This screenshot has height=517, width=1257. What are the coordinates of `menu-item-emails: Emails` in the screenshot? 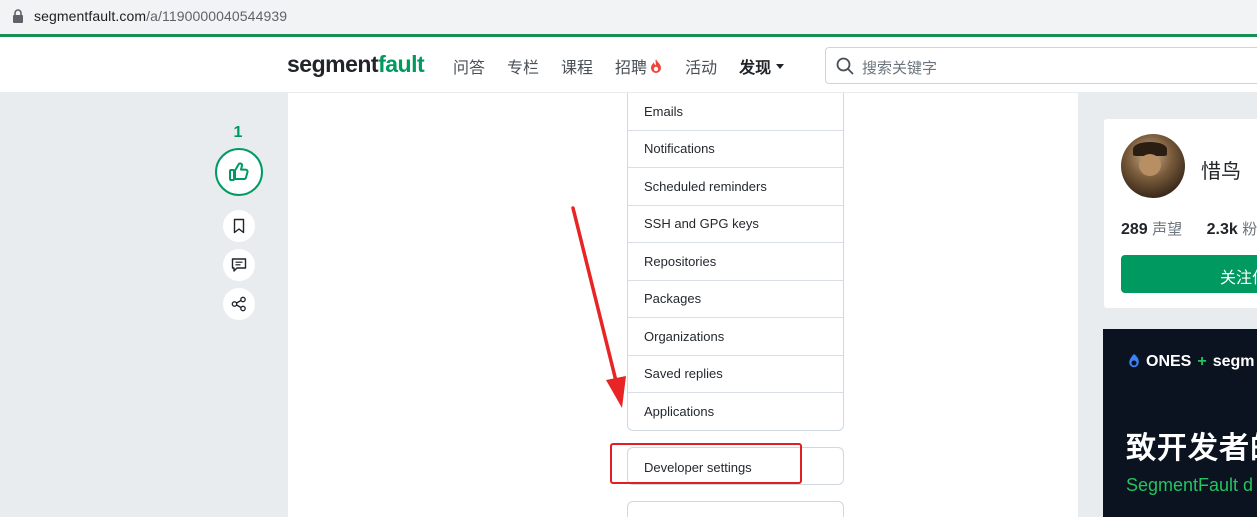 It's located at (735, 112).